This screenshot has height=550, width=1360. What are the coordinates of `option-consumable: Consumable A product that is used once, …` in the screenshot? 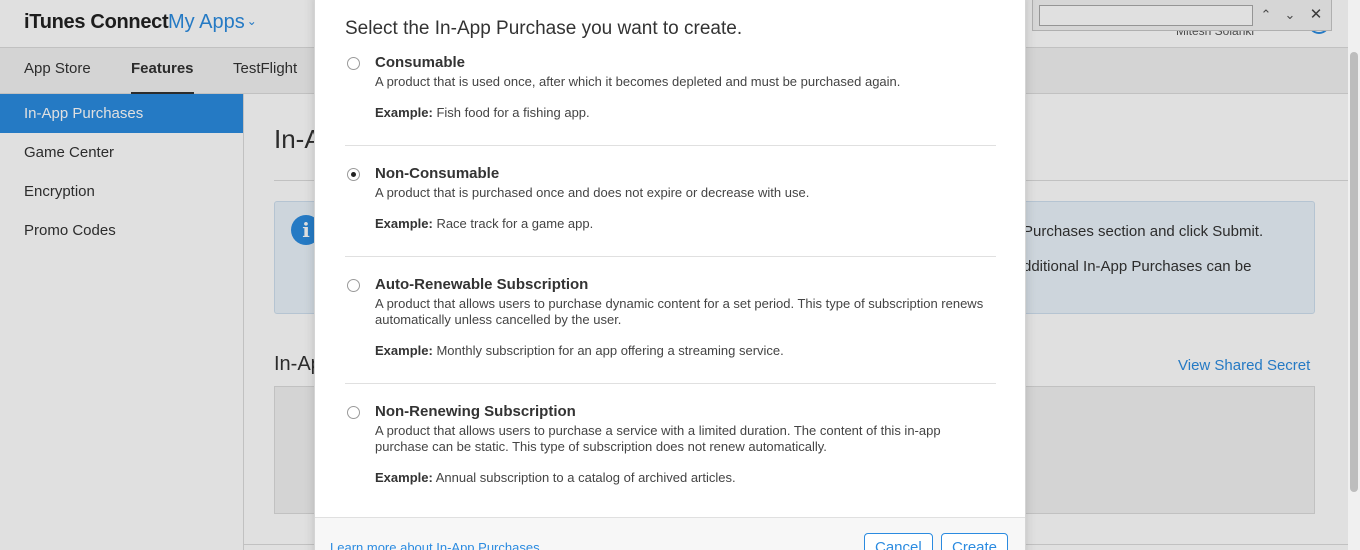 It's located at (670, 100).